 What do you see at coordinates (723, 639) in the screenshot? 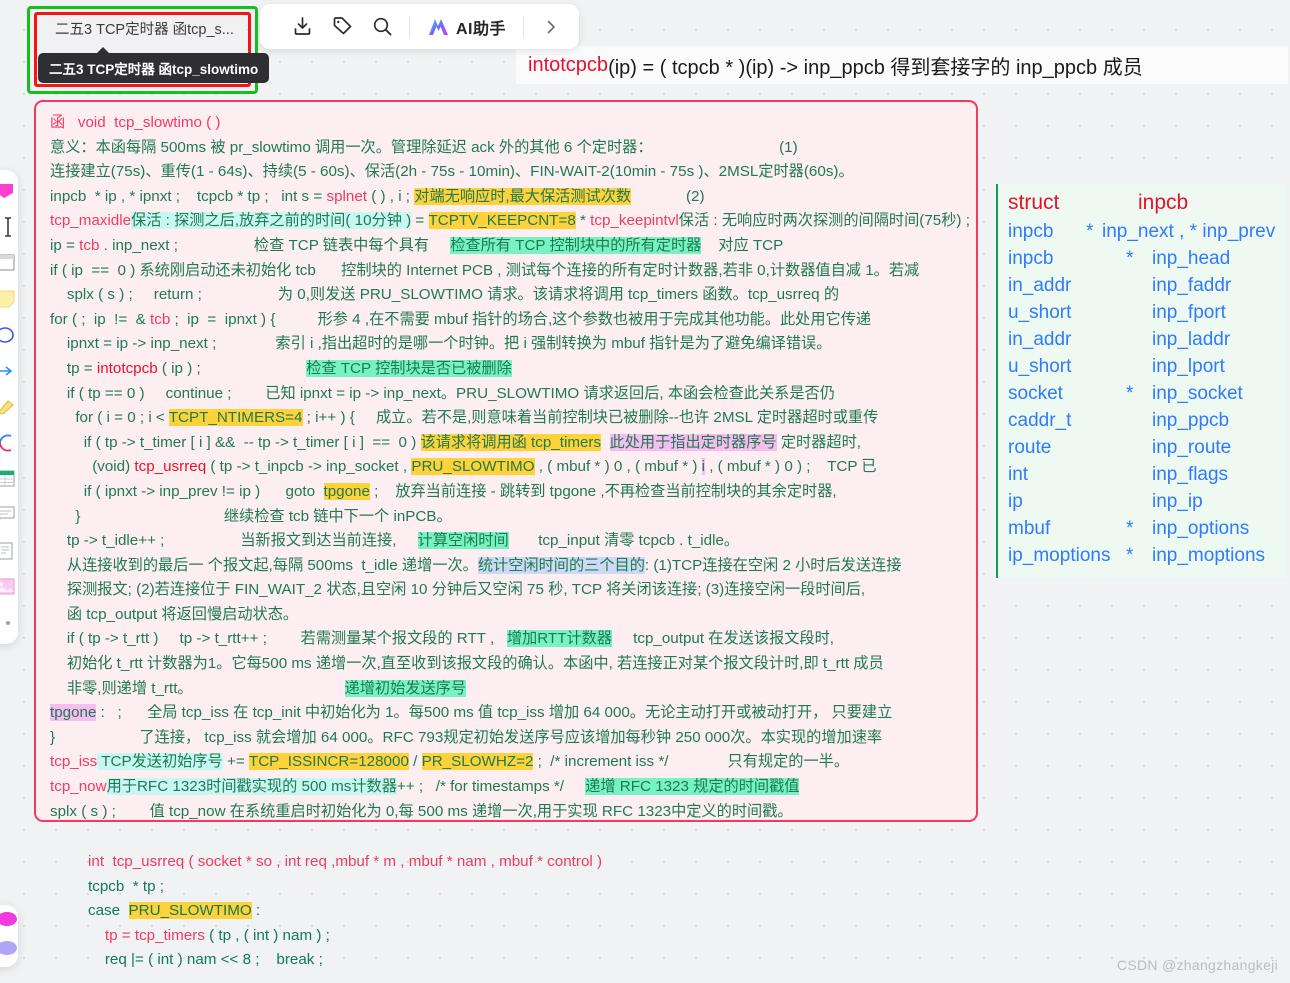
I see `code-token: tcp_output 在发送该报文段时,` at bounding box center [723, 639].